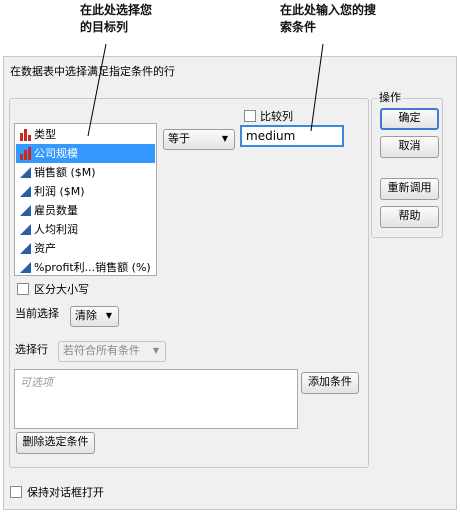 Image resolution: width=460 pixels, height=512 pixels. Describe the element at coordinates (61, 289) in the screenshot. I see `case-sensitive-label: 区分大小写` at that location.